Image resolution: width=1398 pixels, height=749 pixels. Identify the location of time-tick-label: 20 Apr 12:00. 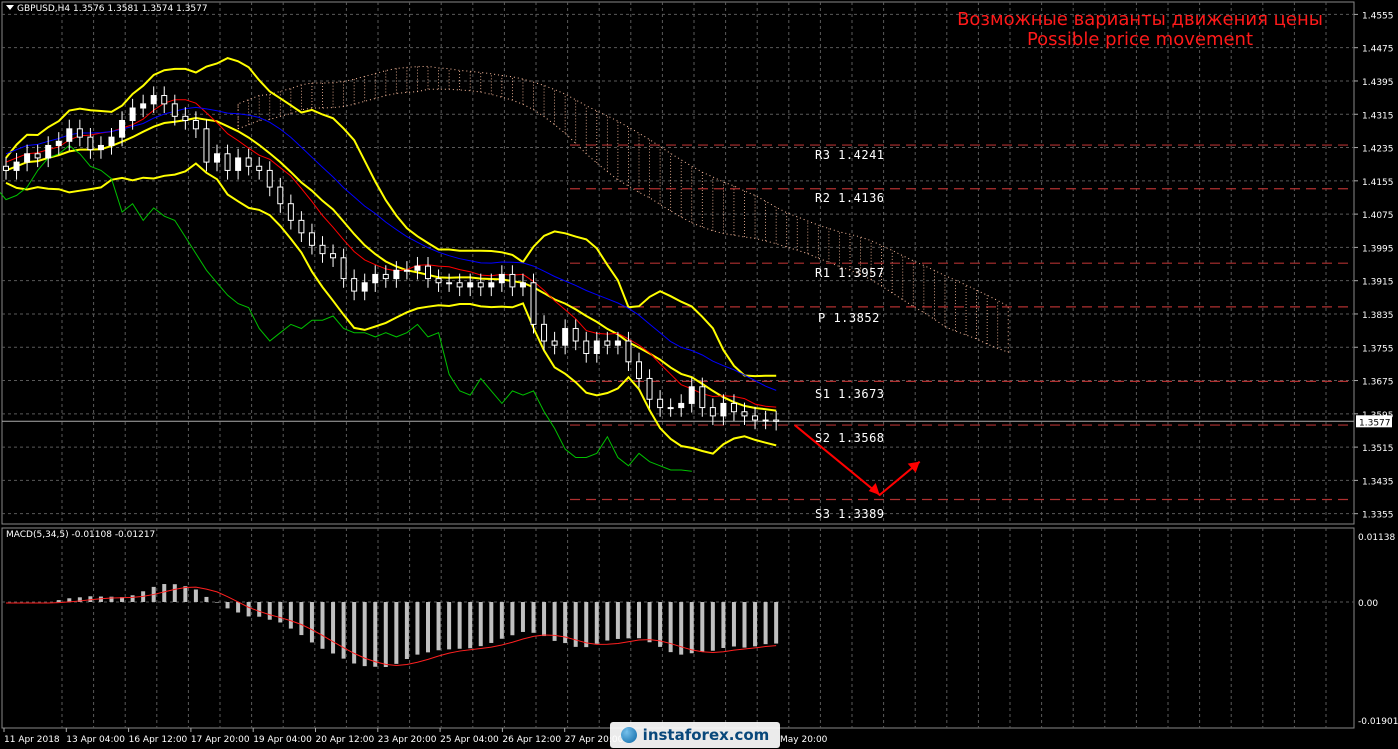
(345, 740).